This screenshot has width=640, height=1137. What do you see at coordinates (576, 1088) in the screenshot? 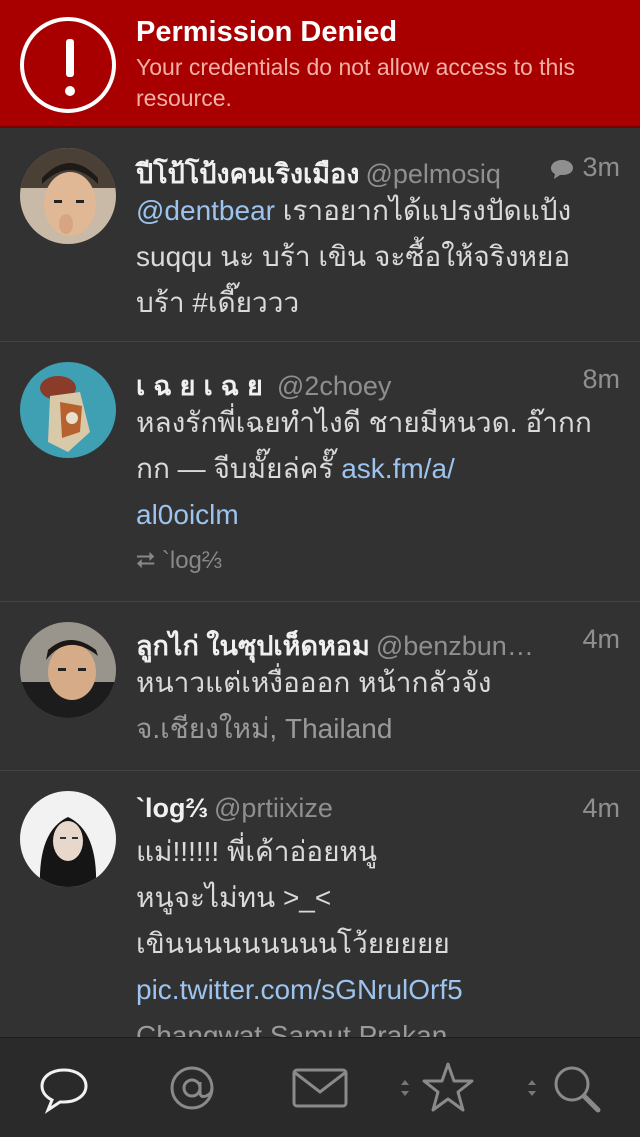
I see `search-icon` at bounding box center [576, 1088].